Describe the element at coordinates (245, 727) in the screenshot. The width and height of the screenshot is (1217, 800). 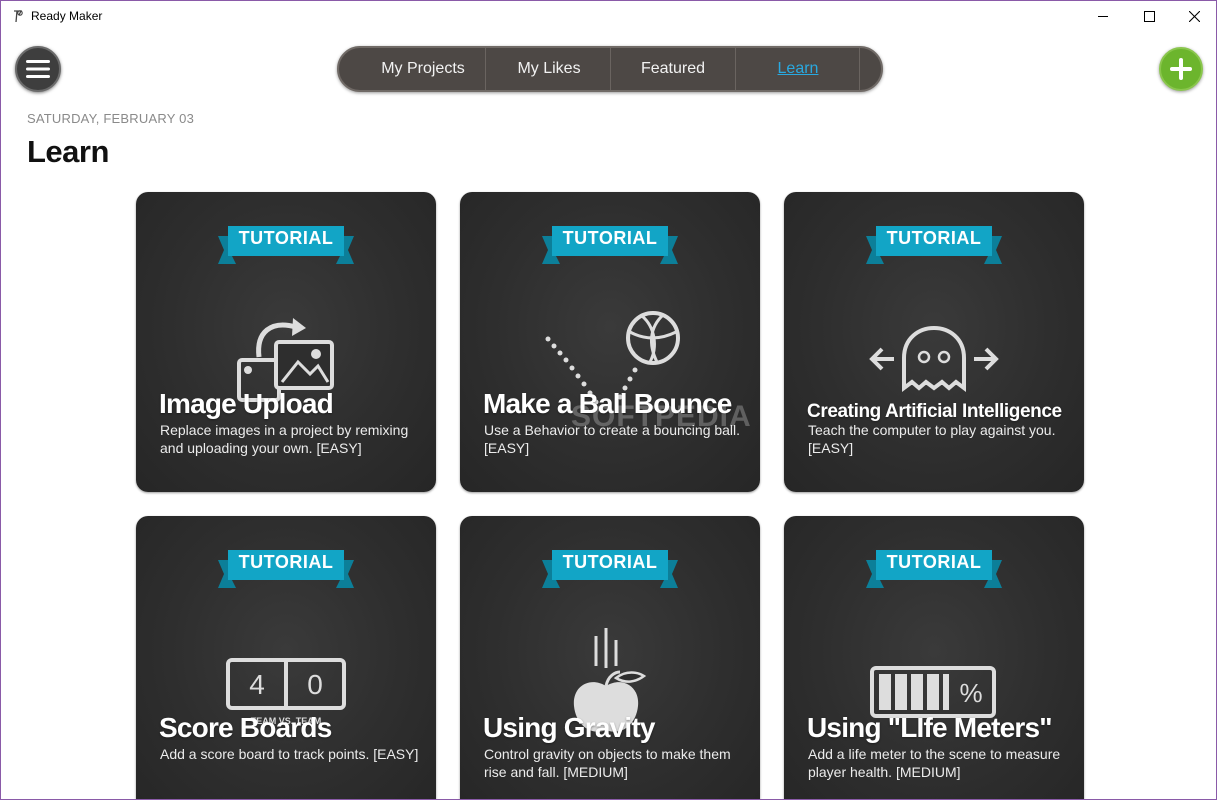
I see `card-title: Score Boards` at that location.